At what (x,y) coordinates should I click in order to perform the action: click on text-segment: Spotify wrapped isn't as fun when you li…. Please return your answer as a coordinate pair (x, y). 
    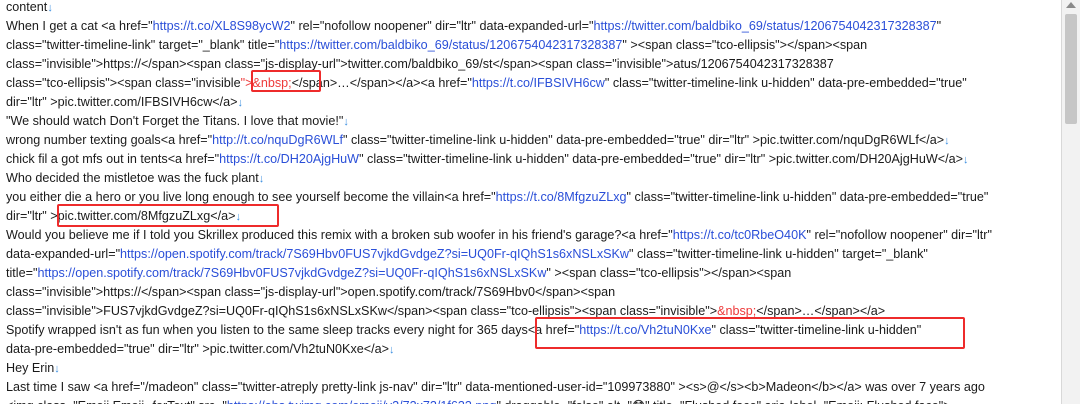
    Looking at the image, I should click on (293, 330).